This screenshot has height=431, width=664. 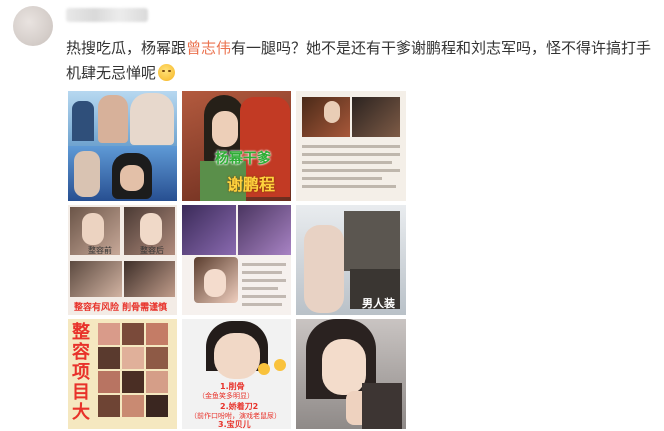 What do you see at coordinates (33, 26) in the screenshot?
I see `user-avatar` at bounding box center [33, 26].